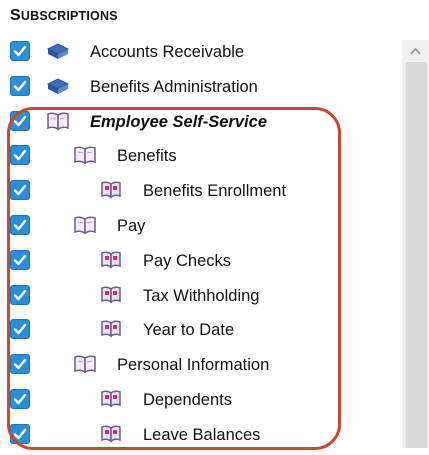  What do you see at coordinates (200, 229) in the screenshot?
I see `tree-item: Pay` at bounding box center [200, 229].